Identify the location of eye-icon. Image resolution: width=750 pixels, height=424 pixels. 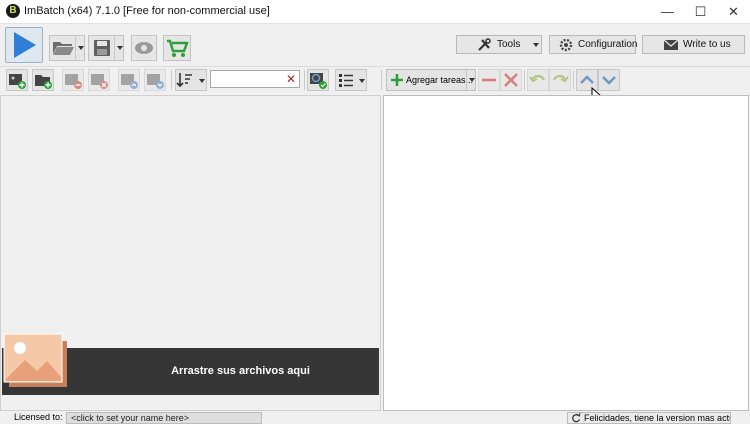
(144, 48).